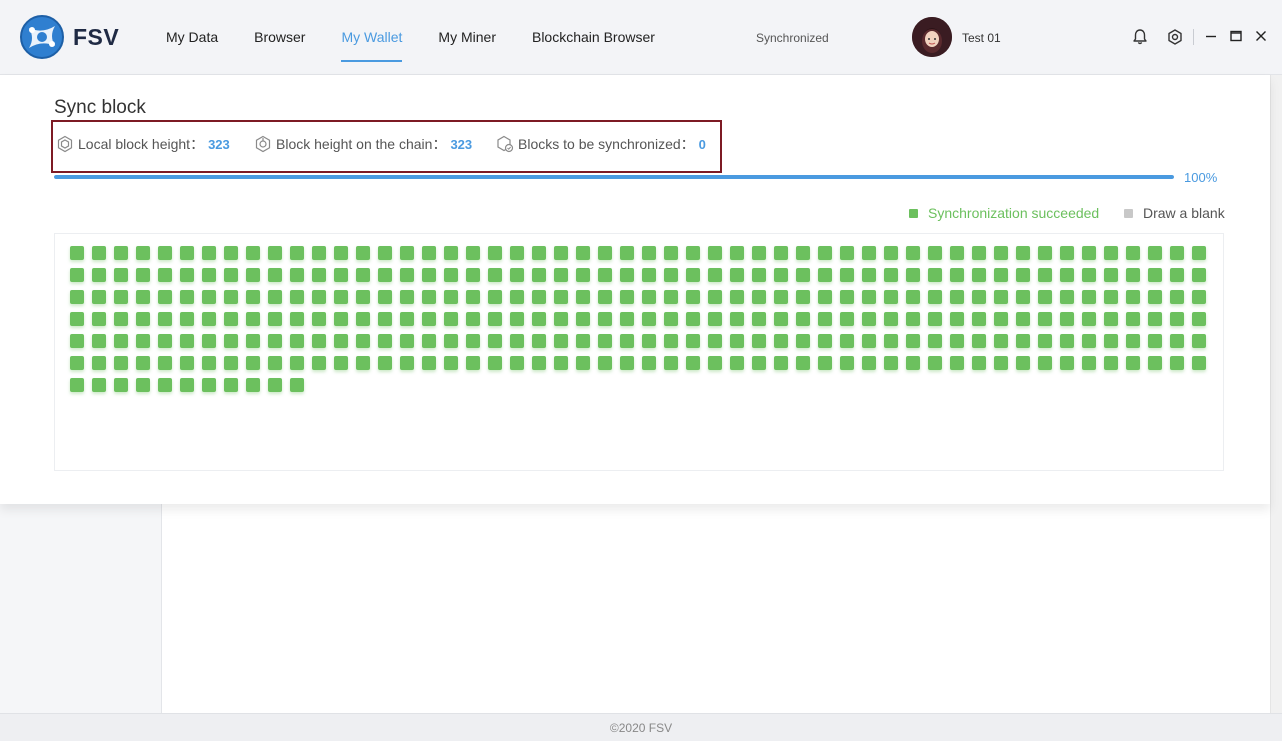 This screenshot has height=741, width=1282. What do you see at coordinates (606, 144) in the screenshot?
I see `pending-blocks-label: Blocks to be synchronized：` at bounding box center [606, 144].